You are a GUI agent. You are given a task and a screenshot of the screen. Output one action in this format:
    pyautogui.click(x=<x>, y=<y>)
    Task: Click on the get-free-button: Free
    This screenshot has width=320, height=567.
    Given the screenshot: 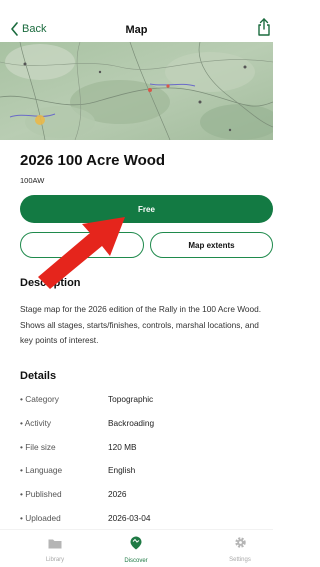 What is the action you would take?
    pyautogui.click(x=146, y=209)
    